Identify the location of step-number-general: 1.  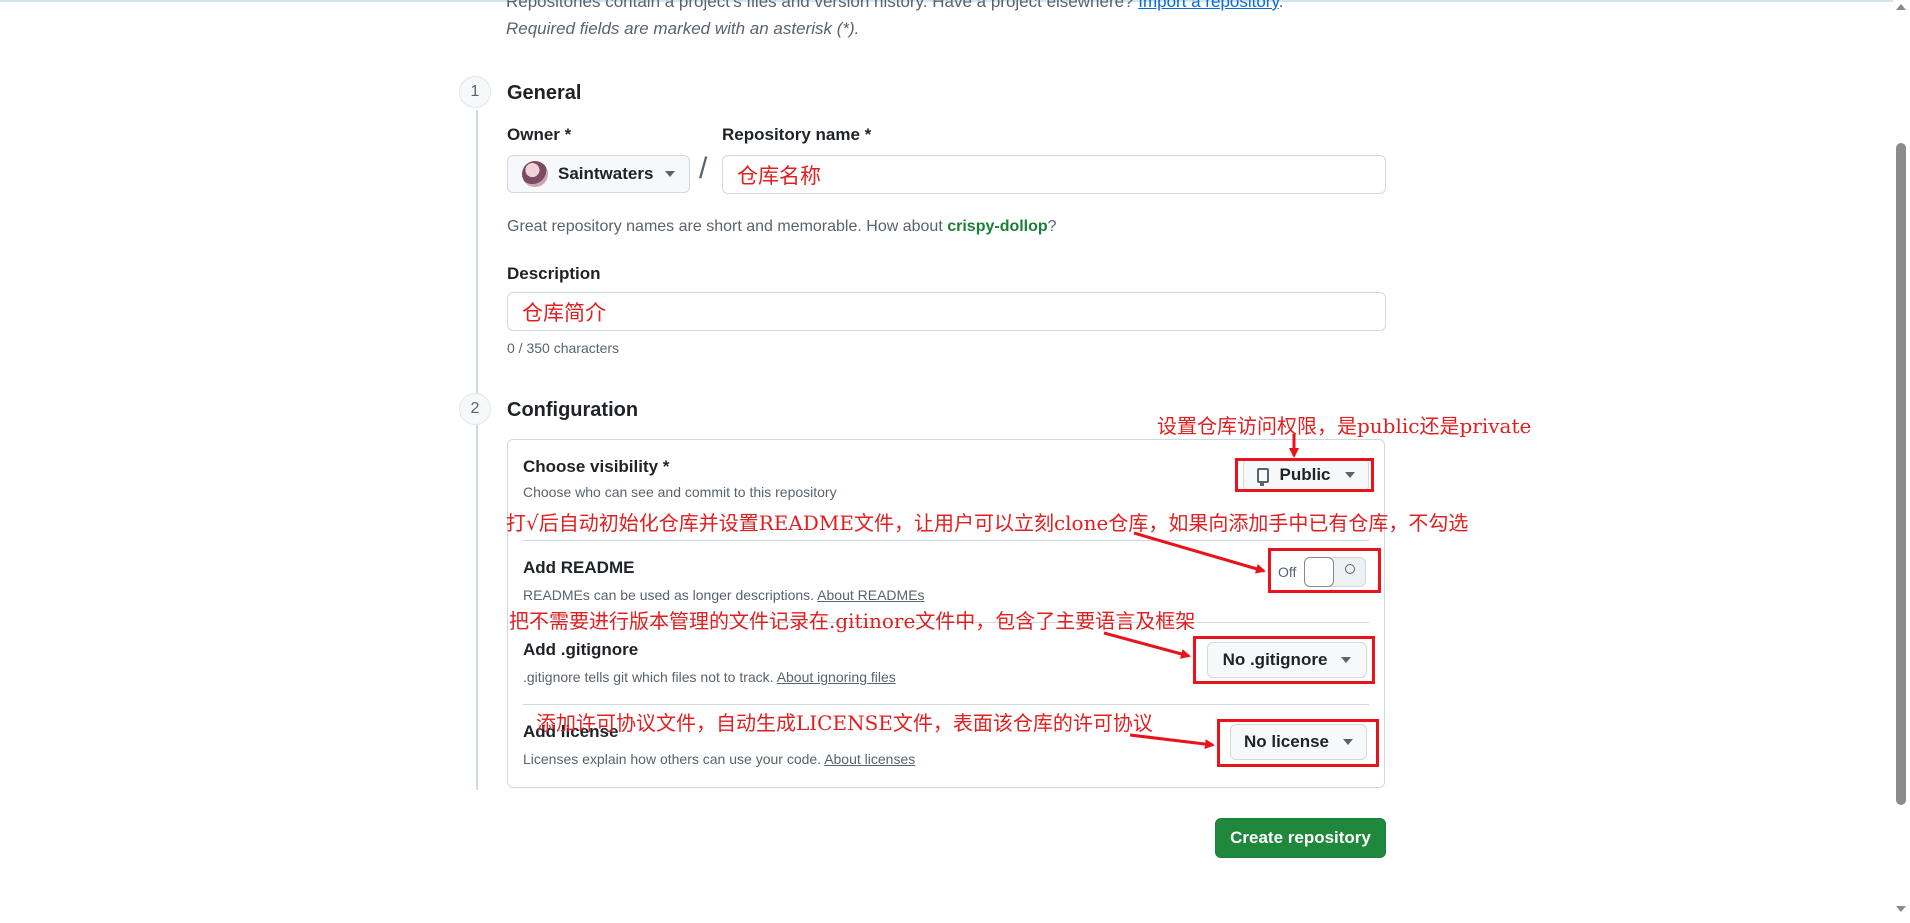
(475, 92).